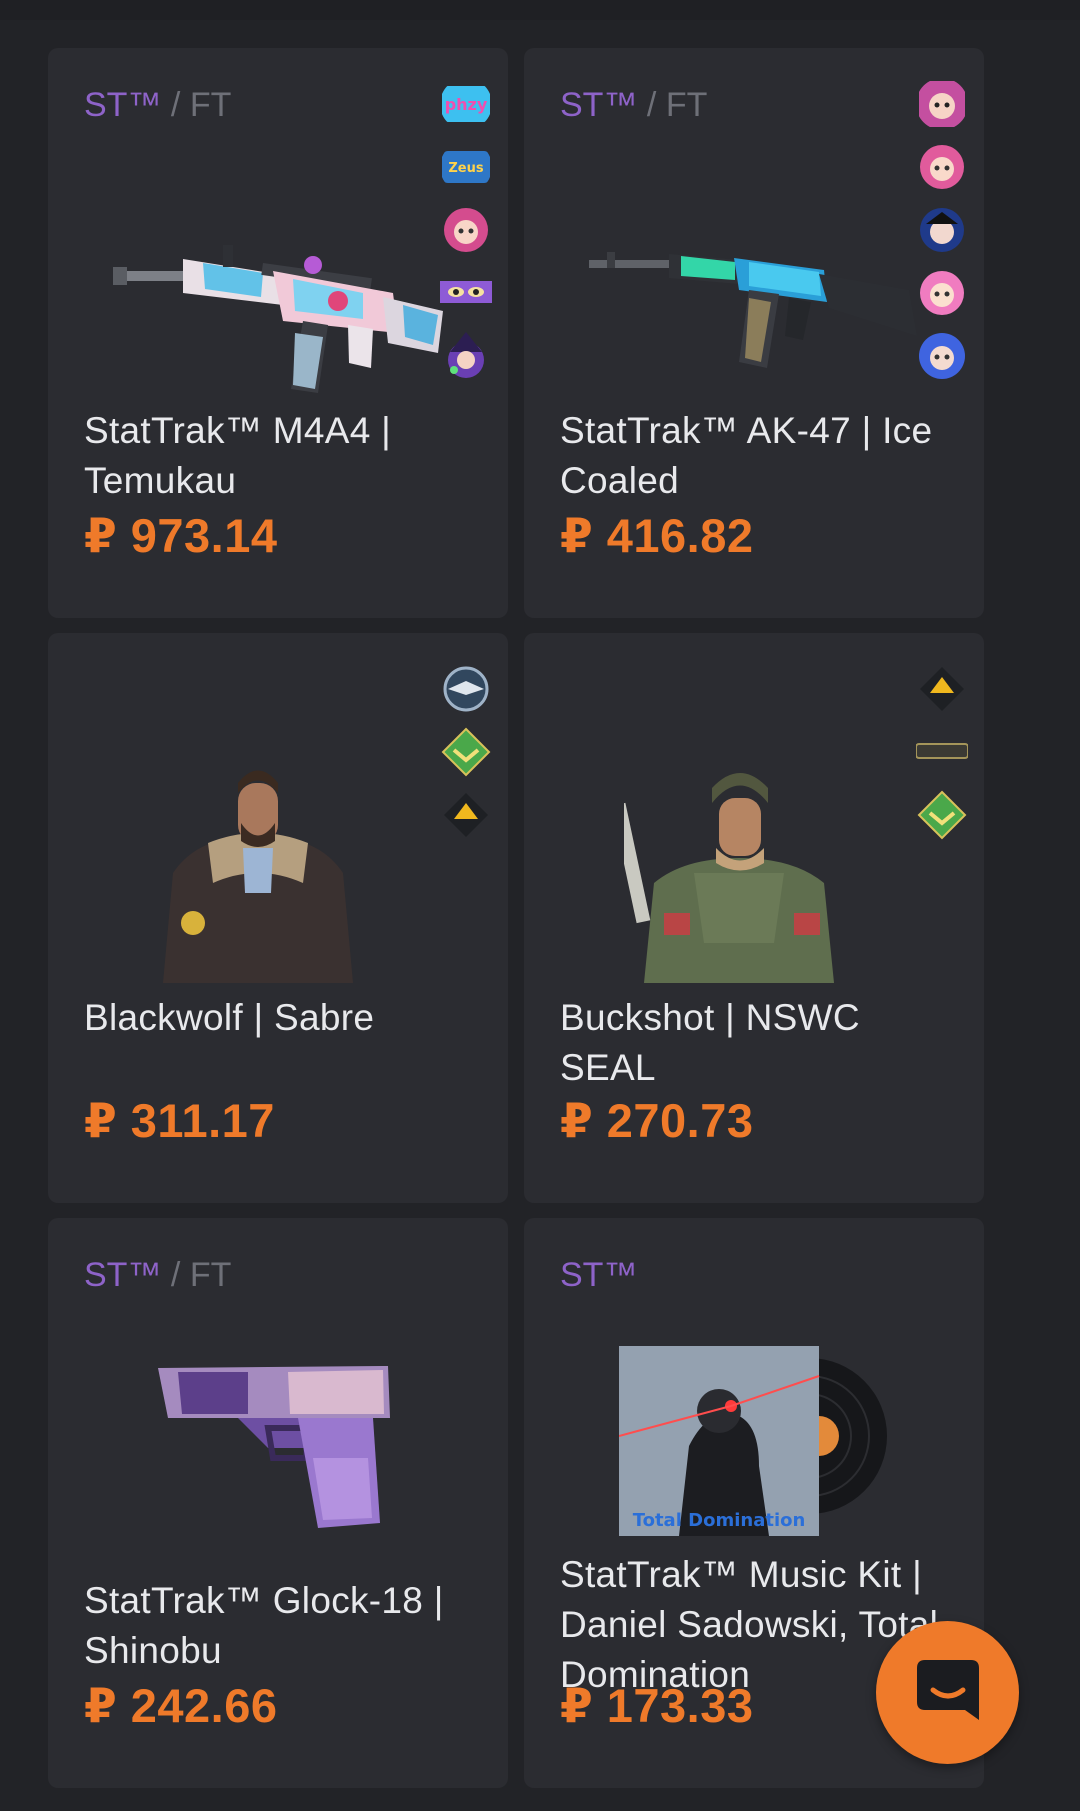 This screenshot has width=1080, height=1811. What do you see at coordinates (466, 355) in the screenshot?
I see `witch-sticker-icon` at bounding box center [466, 355].